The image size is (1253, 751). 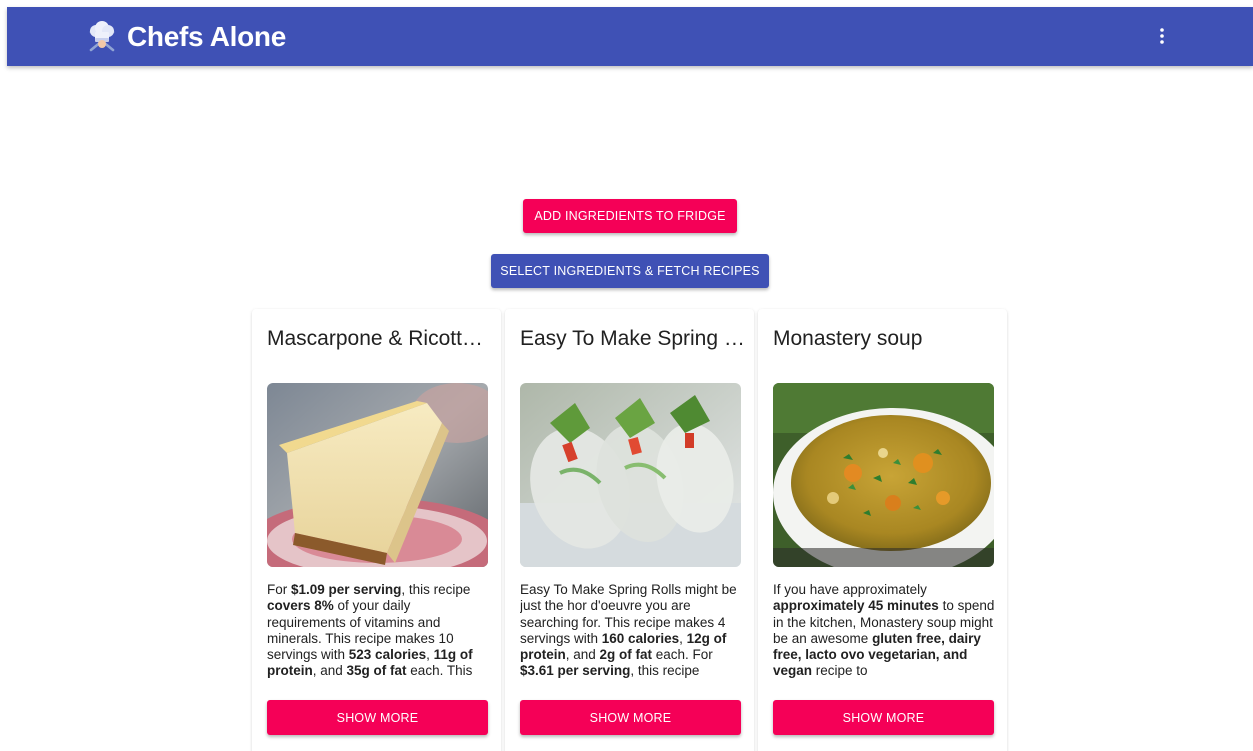 What do you see at coordinates (346, 589) in the screenshot?
I see `highlight-text: $1.09 per serving` at bounding box center [346, 589].